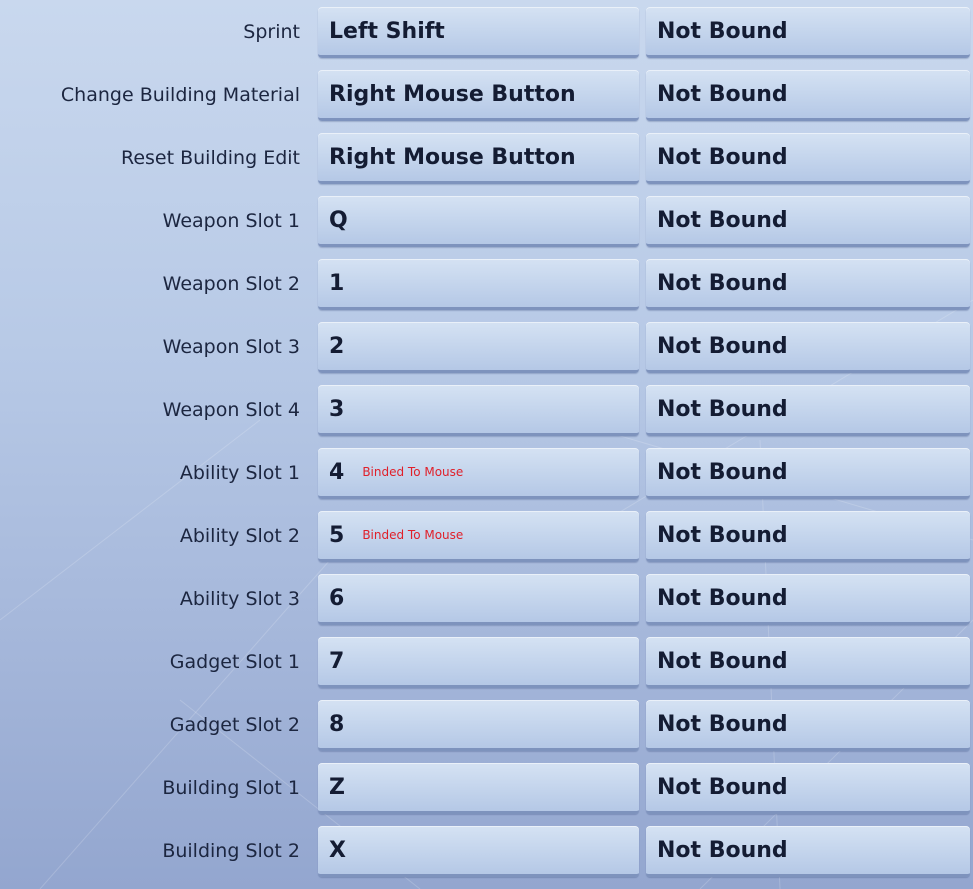 This screenshot has height=889, width=973. What do you see at coordinates (478, 788) in the screenshot?
I see `primary-binding-button: Z` at bounding box center [478, 788].